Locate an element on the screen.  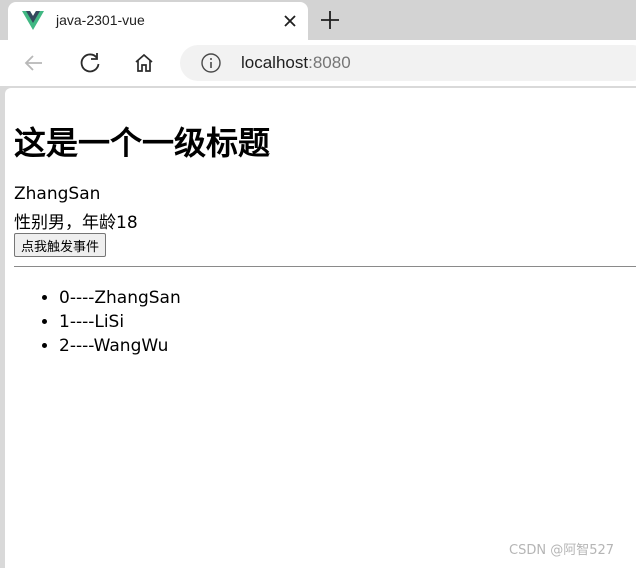
browser-toolbar: localhost:8080 is located at coordinates (318, 63).